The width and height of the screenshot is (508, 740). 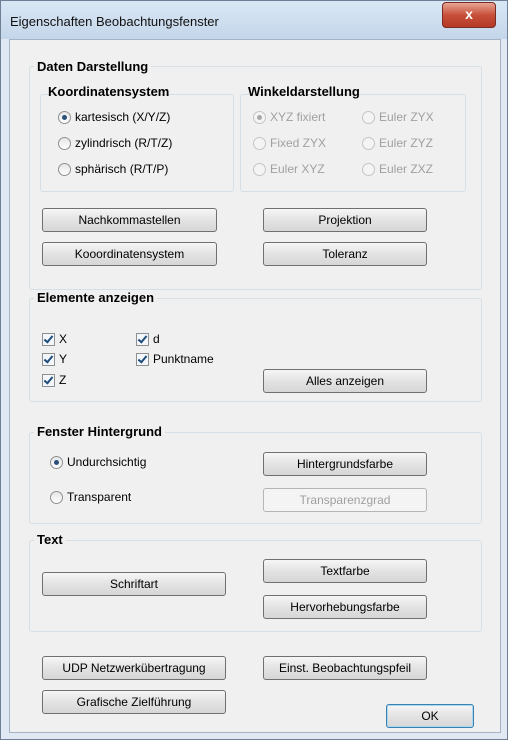 I want to click on textfarbe-button: Textfarbe, so click(x=345, y=571).